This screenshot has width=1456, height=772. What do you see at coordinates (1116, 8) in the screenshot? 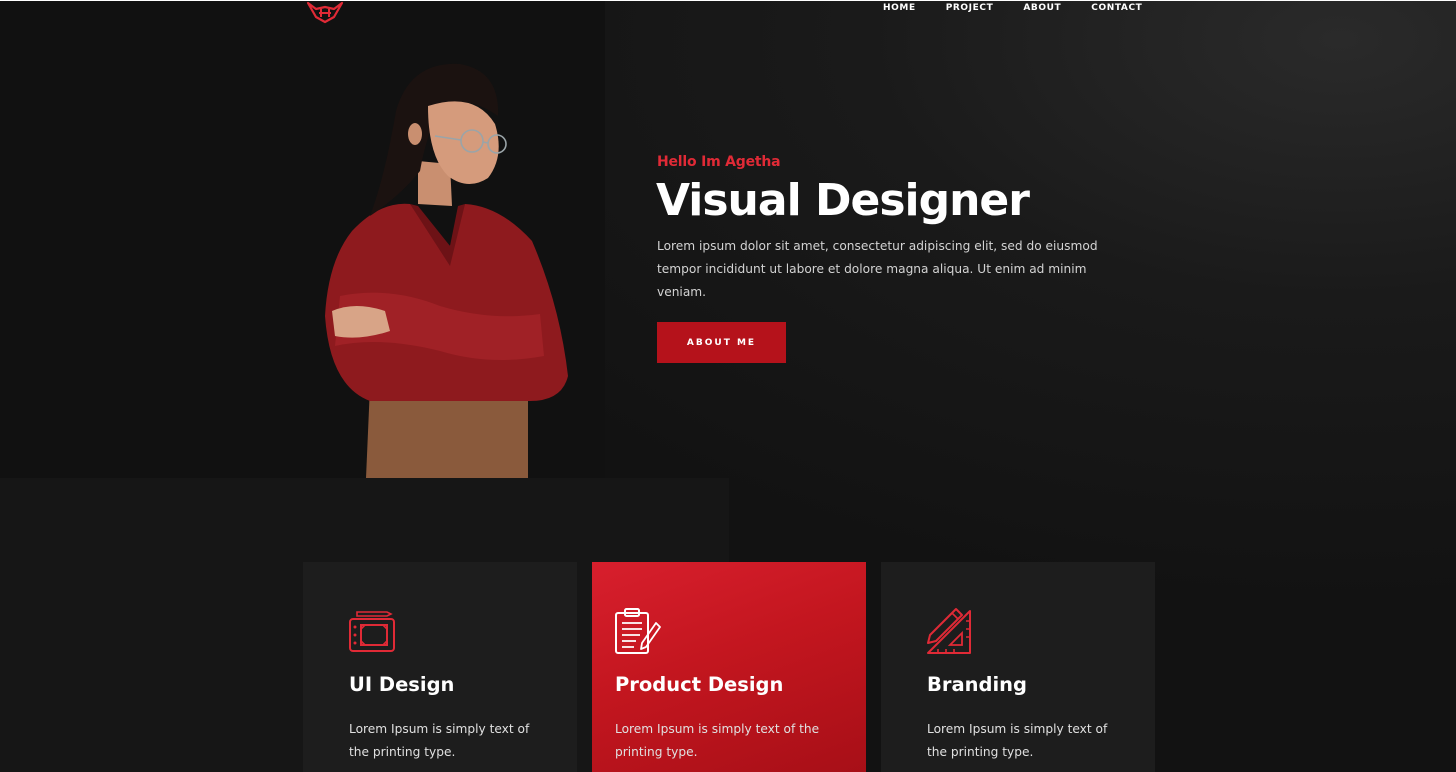
I see `nav-contact: CONTACT` at bounding box center [1116, 8].